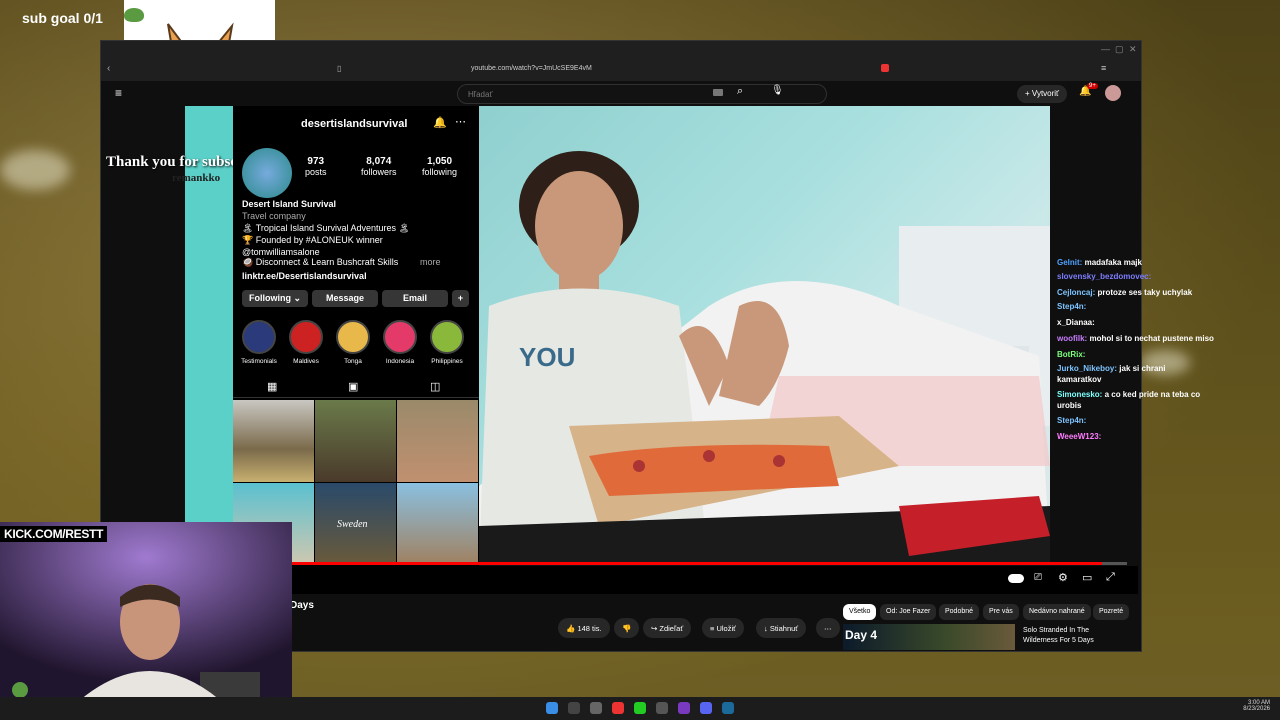 The height and width of the screenshot is (720, 1280). What do you see at coordinates (304, 276) in the screenshot?
I see `bio-link: linktr.ee/Desertislandsurvival` at bounding box center [304, 276].